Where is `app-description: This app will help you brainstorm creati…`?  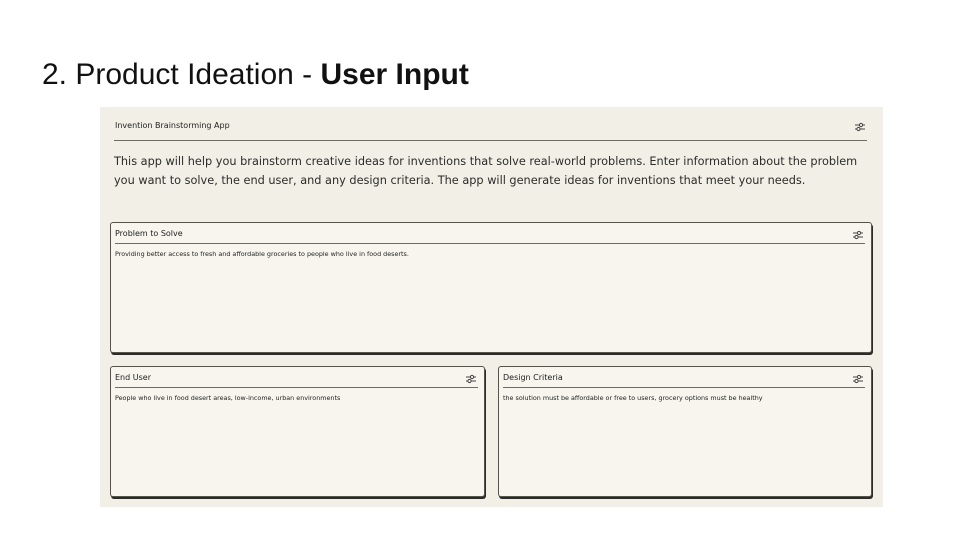
app-description: This app will help you brainstorm creati… is located at coordinates (486, 171).